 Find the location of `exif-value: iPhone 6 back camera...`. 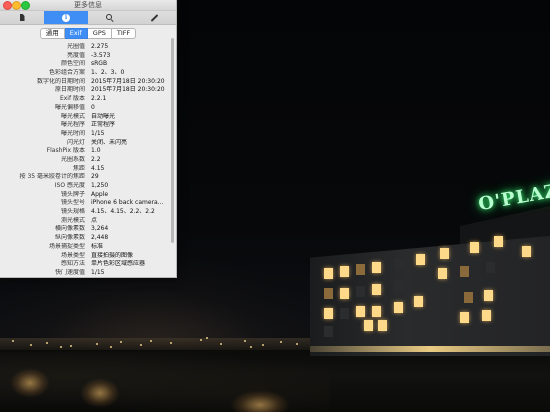

exif-value: iPhone 6 back camera... is located at coordinates (127, 203).